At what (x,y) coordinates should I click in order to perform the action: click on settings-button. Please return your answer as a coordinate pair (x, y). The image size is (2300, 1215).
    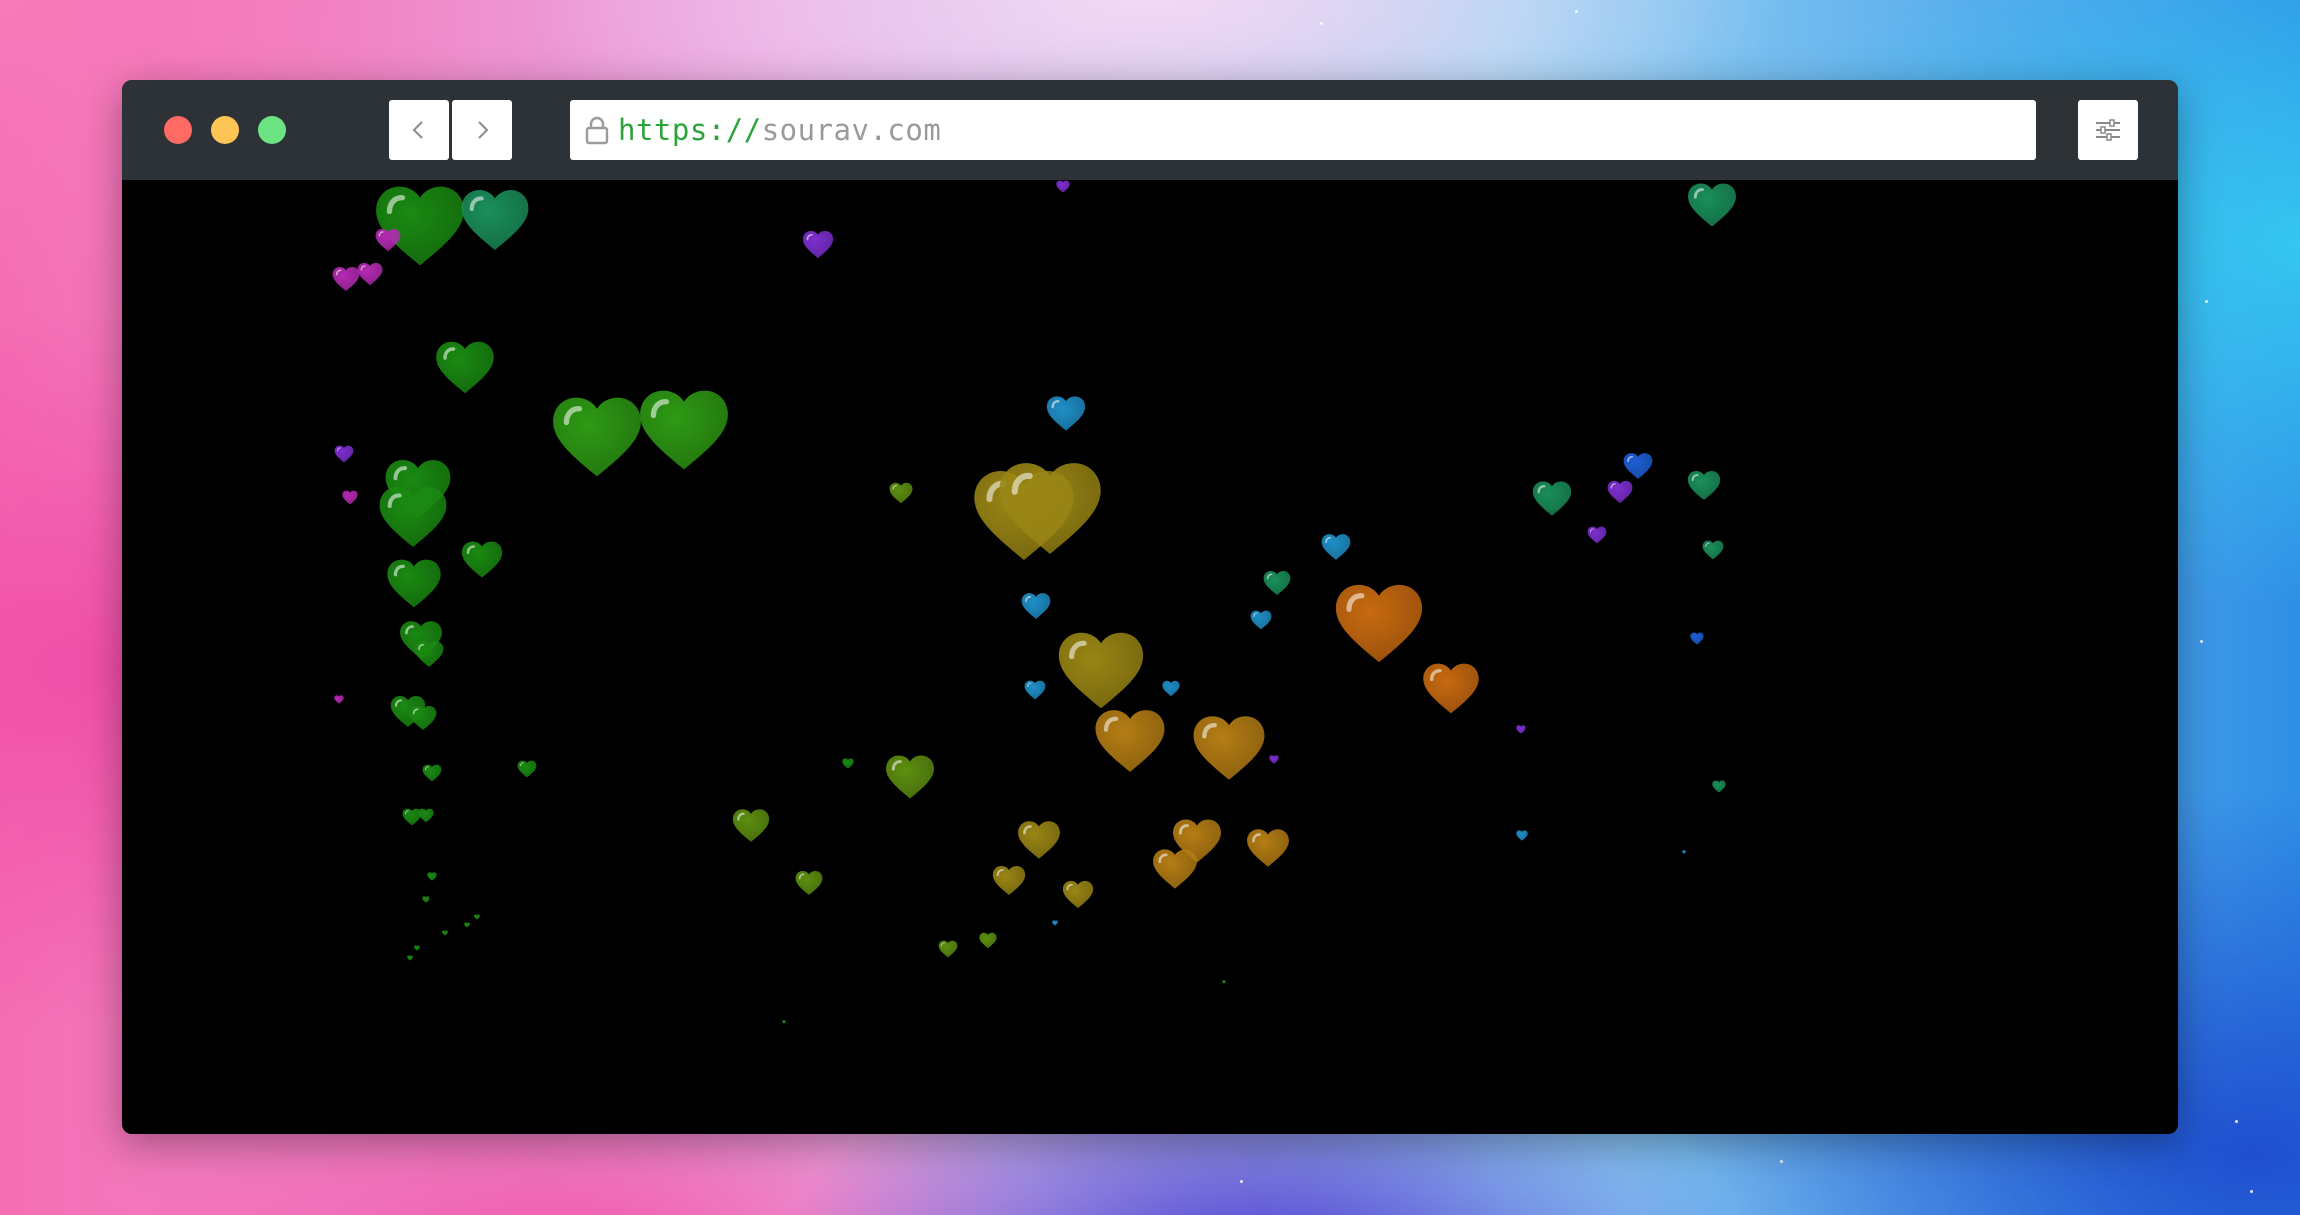
    Looking at the image, I should click on (2108, 130).